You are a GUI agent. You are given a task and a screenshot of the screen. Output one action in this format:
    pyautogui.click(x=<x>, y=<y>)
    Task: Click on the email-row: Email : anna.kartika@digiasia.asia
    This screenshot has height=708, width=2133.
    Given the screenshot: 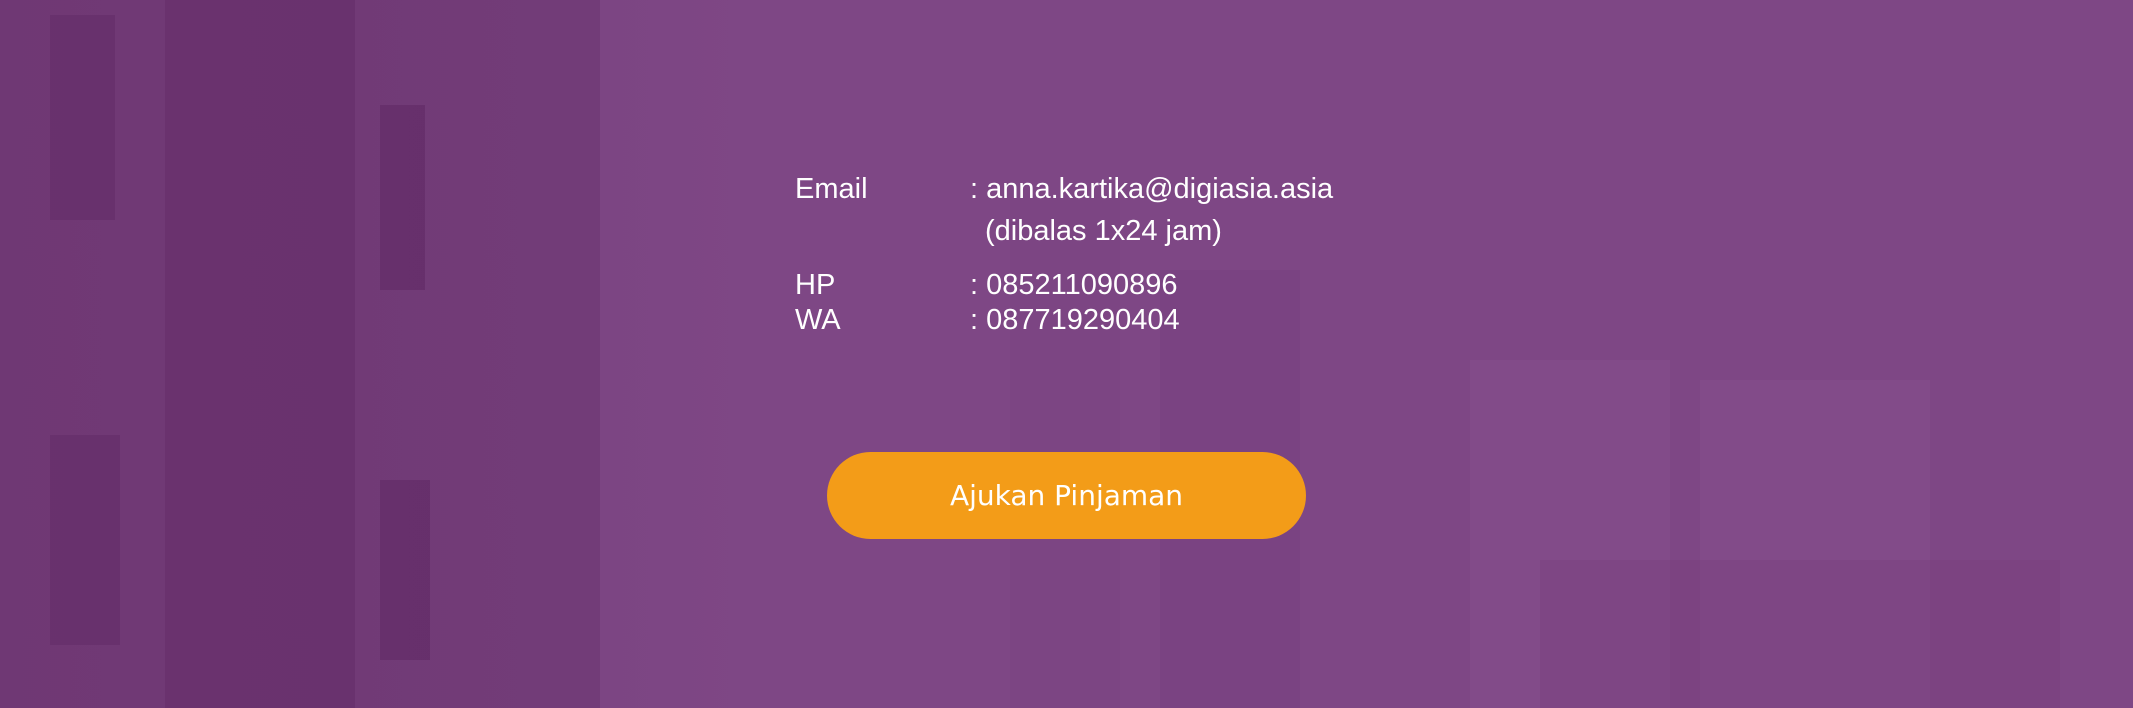 What is the action you would take?
    pyautogui.click(x=1064, y=189)
    